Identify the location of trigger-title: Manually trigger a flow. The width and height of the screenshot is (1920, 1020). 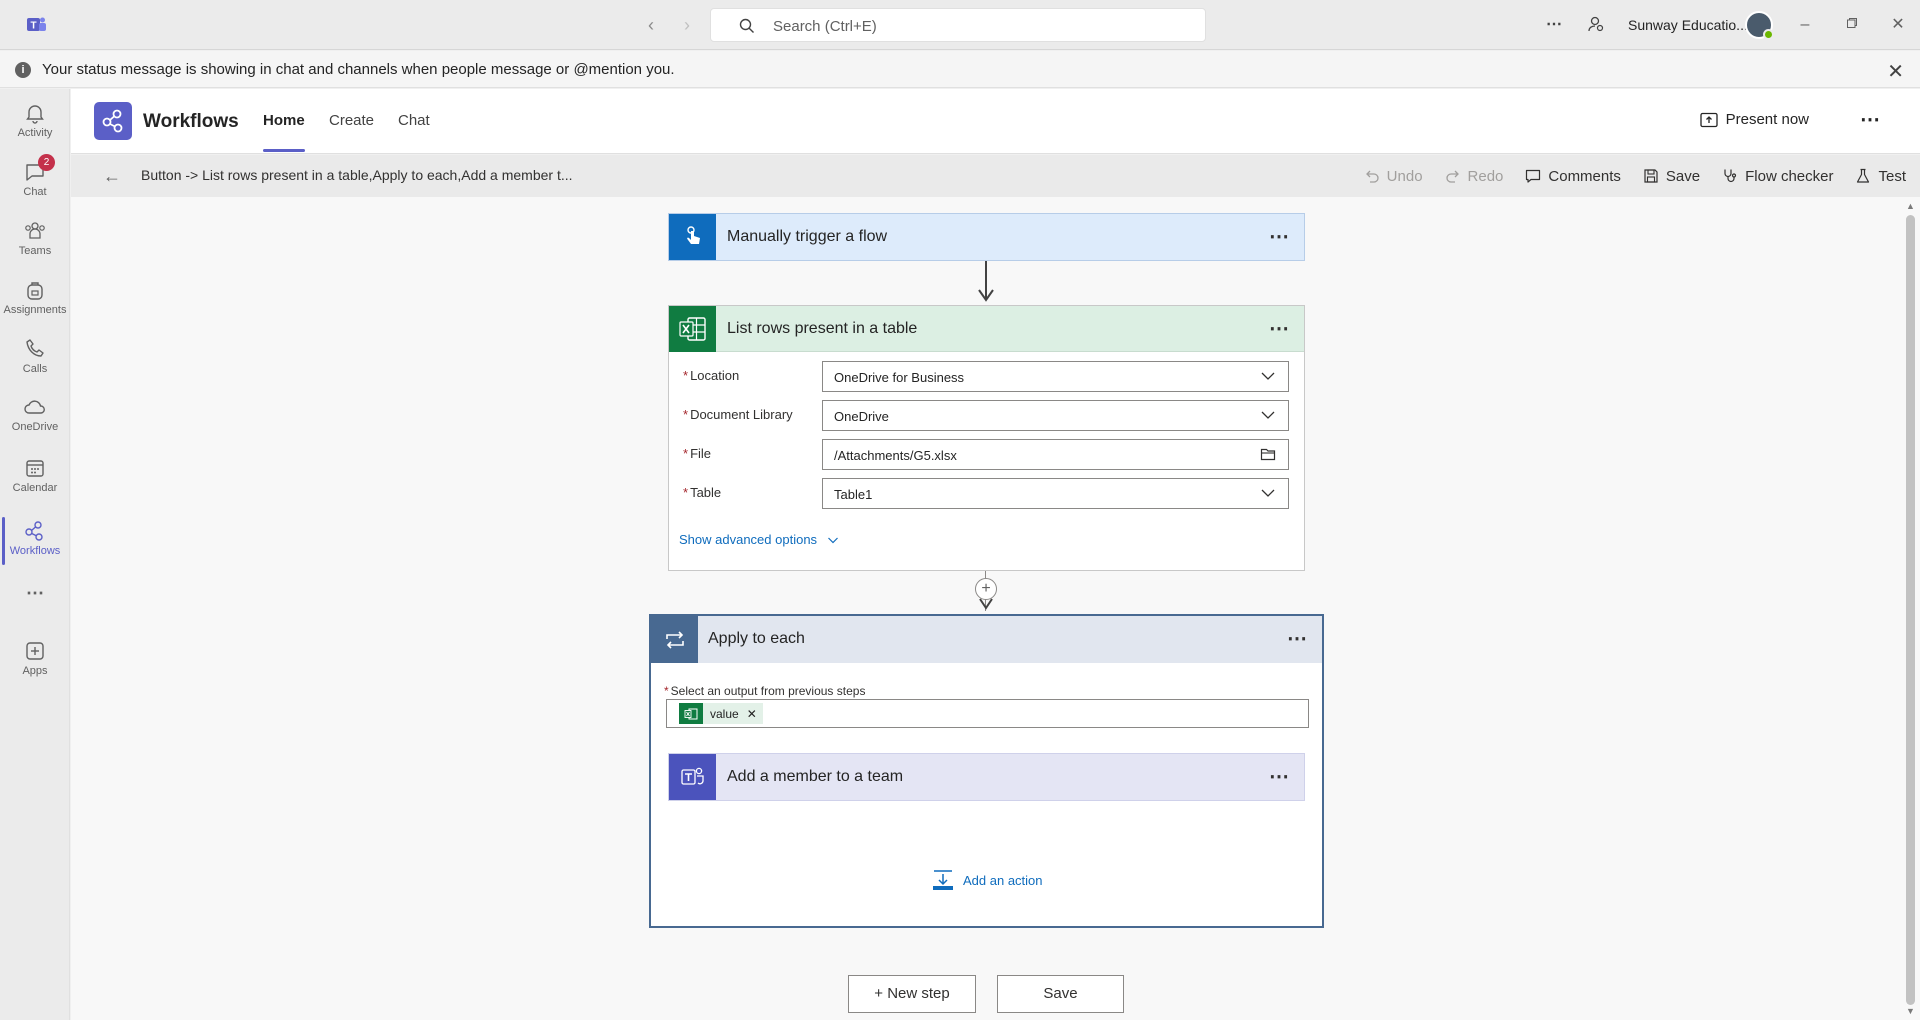
(807, 236).